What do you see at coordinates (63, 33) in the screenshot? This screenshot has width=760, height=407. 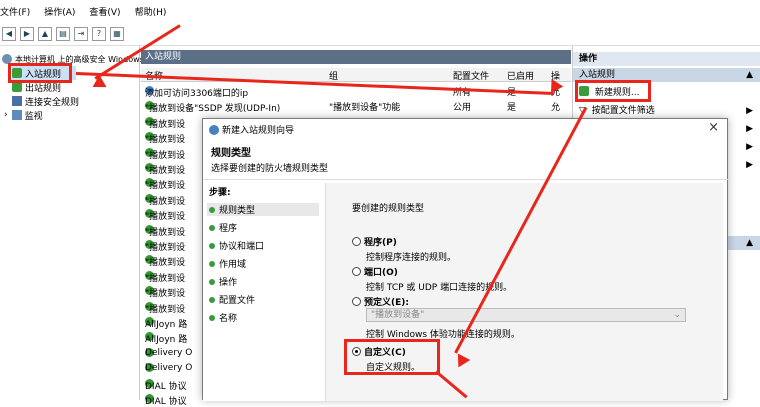 I see `show-tree-icon: ▤` at bounding box center [63, 33].